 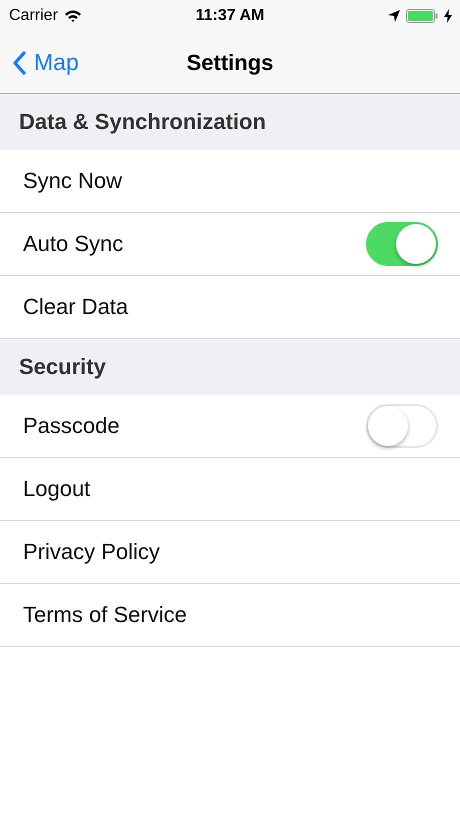 I want to click on location-arrow-icon, so click(x=394, y=16).